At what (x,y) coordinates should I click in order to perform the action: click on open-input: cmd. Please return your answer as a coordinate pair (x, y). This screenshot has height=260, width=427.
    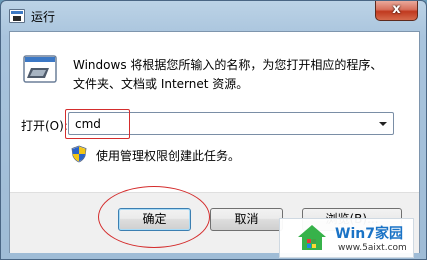
    Looking at the image, I should click on (88, 124).